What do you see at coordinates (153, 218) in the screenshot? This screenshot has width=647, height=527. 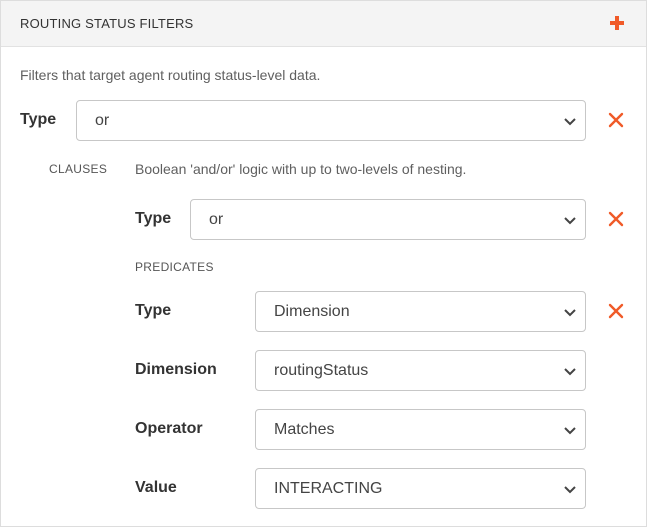 I see `clause-type-label: Type` at bounding box center [153, 218].